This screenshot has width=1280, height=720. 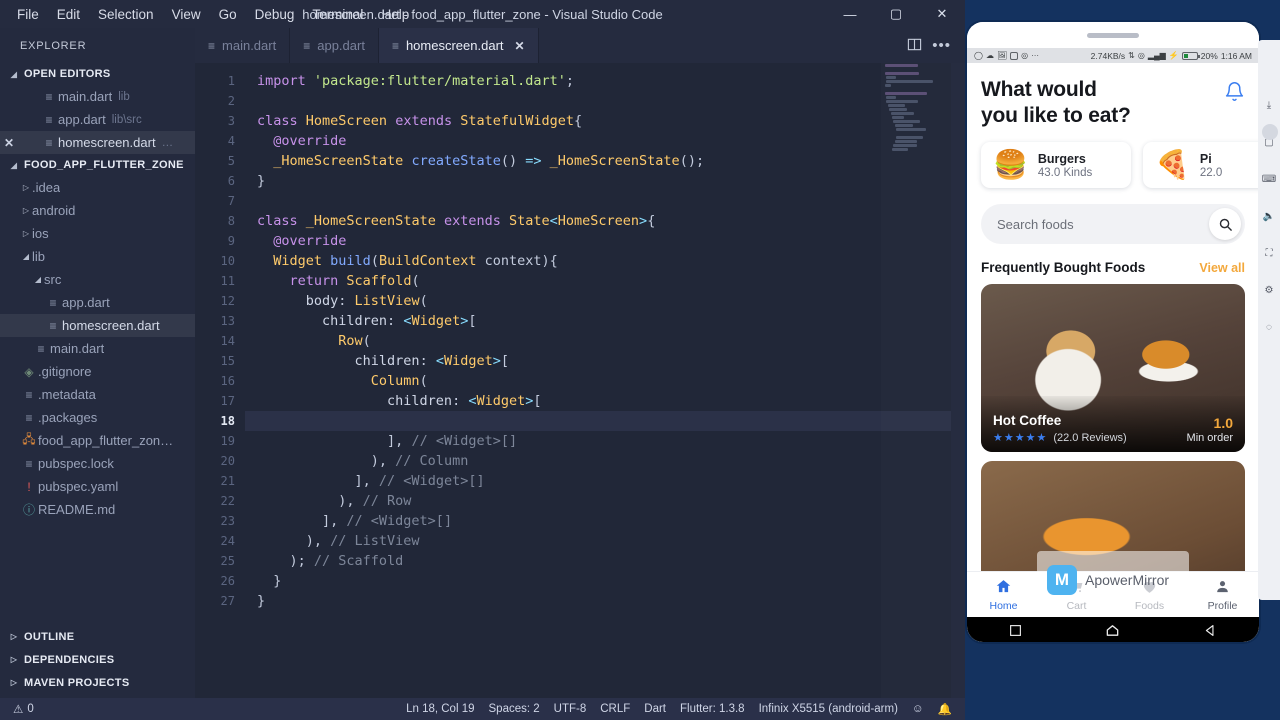 I want to click on menu-item-terminal: Terminal, so click(x=337, y=14).